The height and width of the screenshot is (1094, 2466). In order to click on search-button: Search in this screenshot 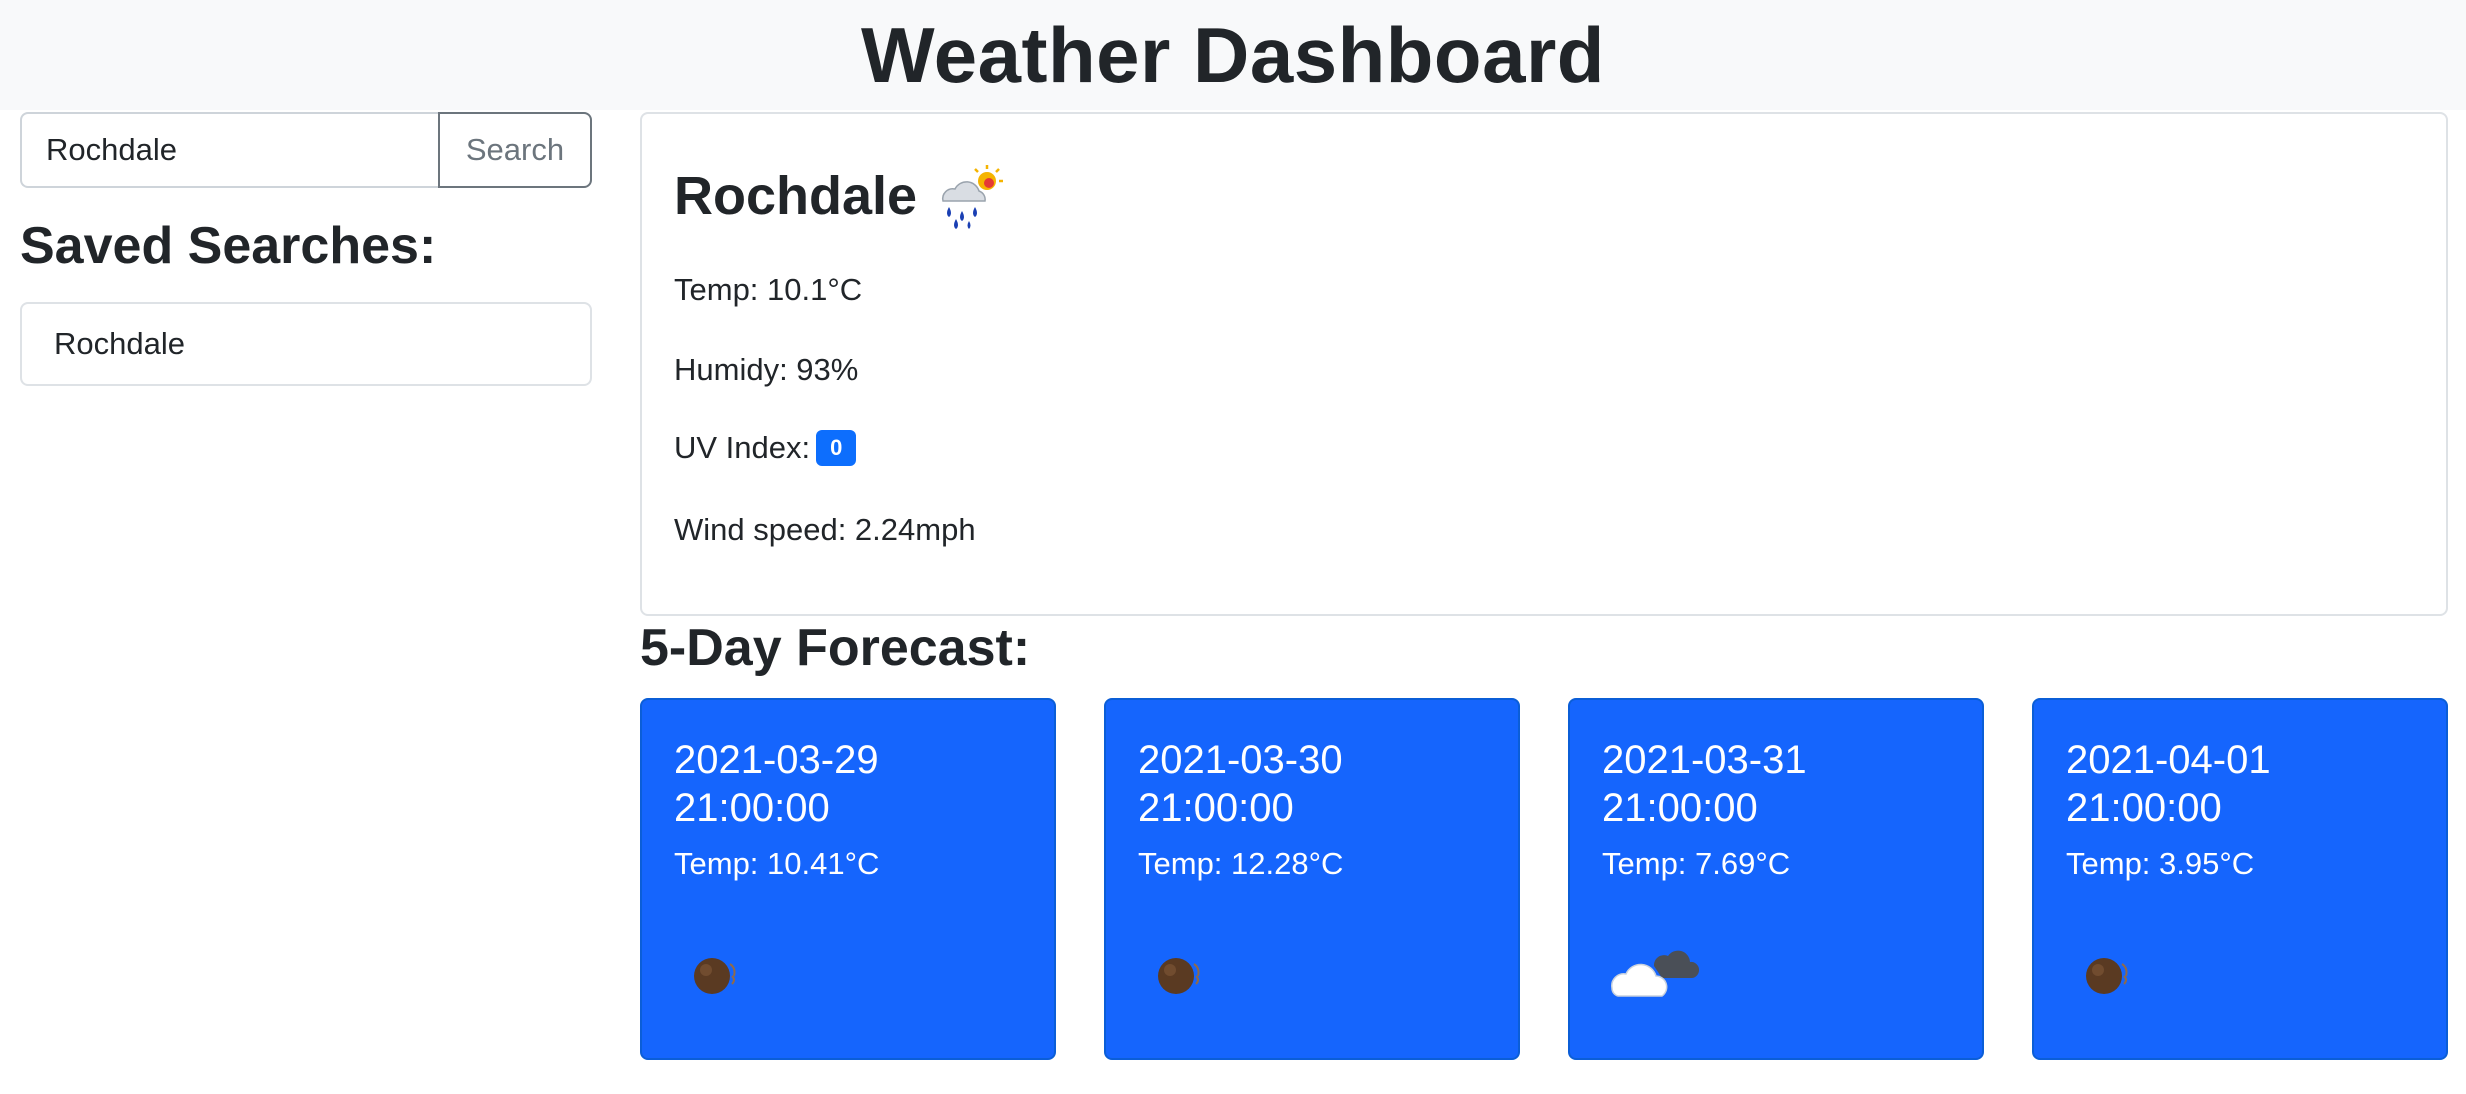, I will do `click(515, 150)`.